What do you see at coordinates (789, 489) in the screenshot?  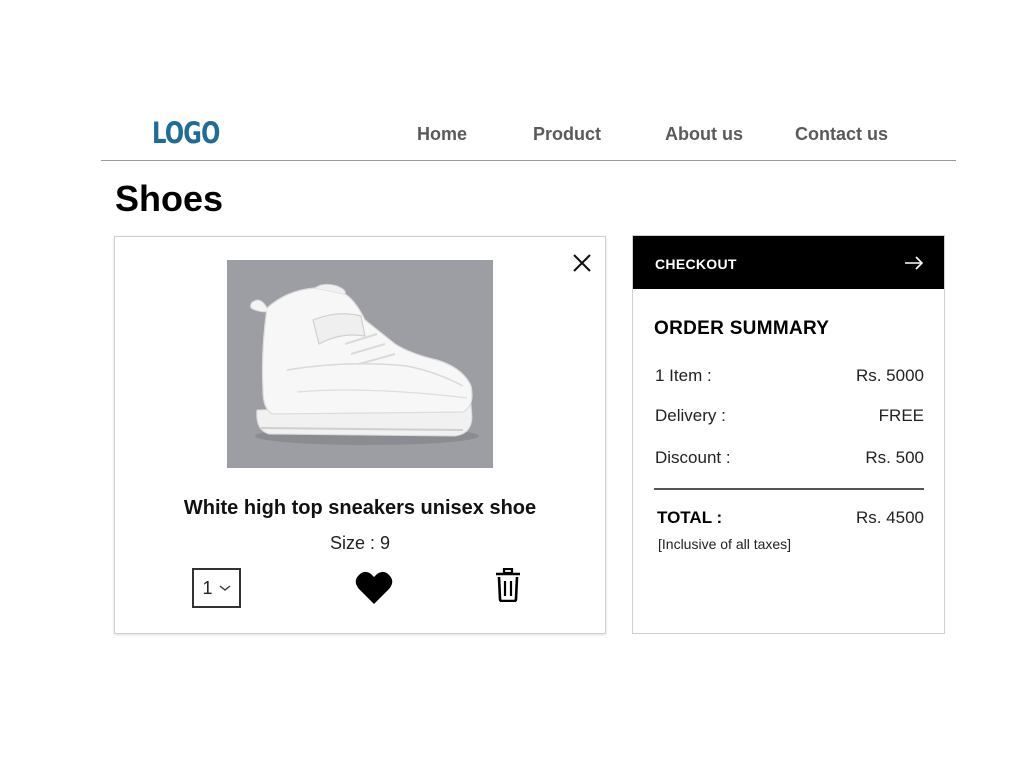 I see `summary-divider` at bounding box center [789, 489].